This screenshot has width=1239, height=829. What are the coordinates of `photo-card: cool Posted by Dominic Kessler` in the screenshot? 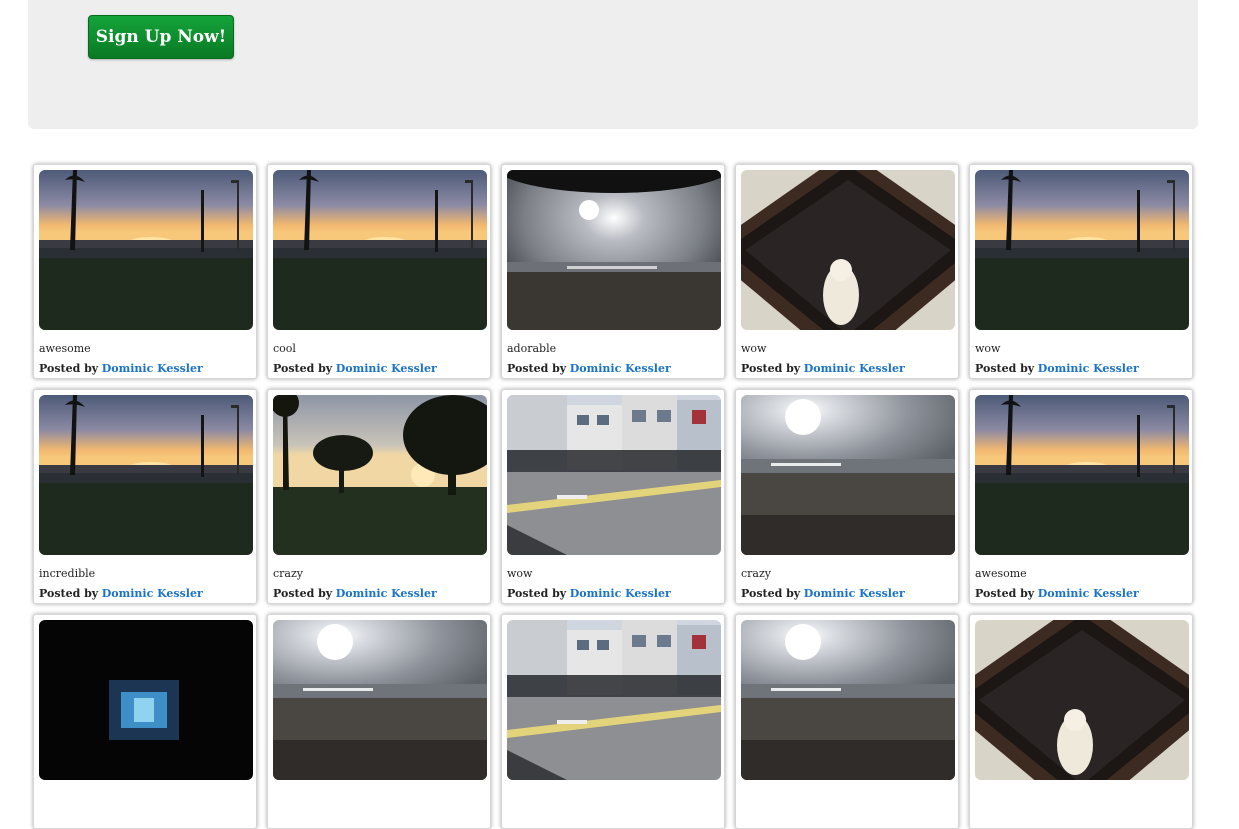 It's located at (379, 271).